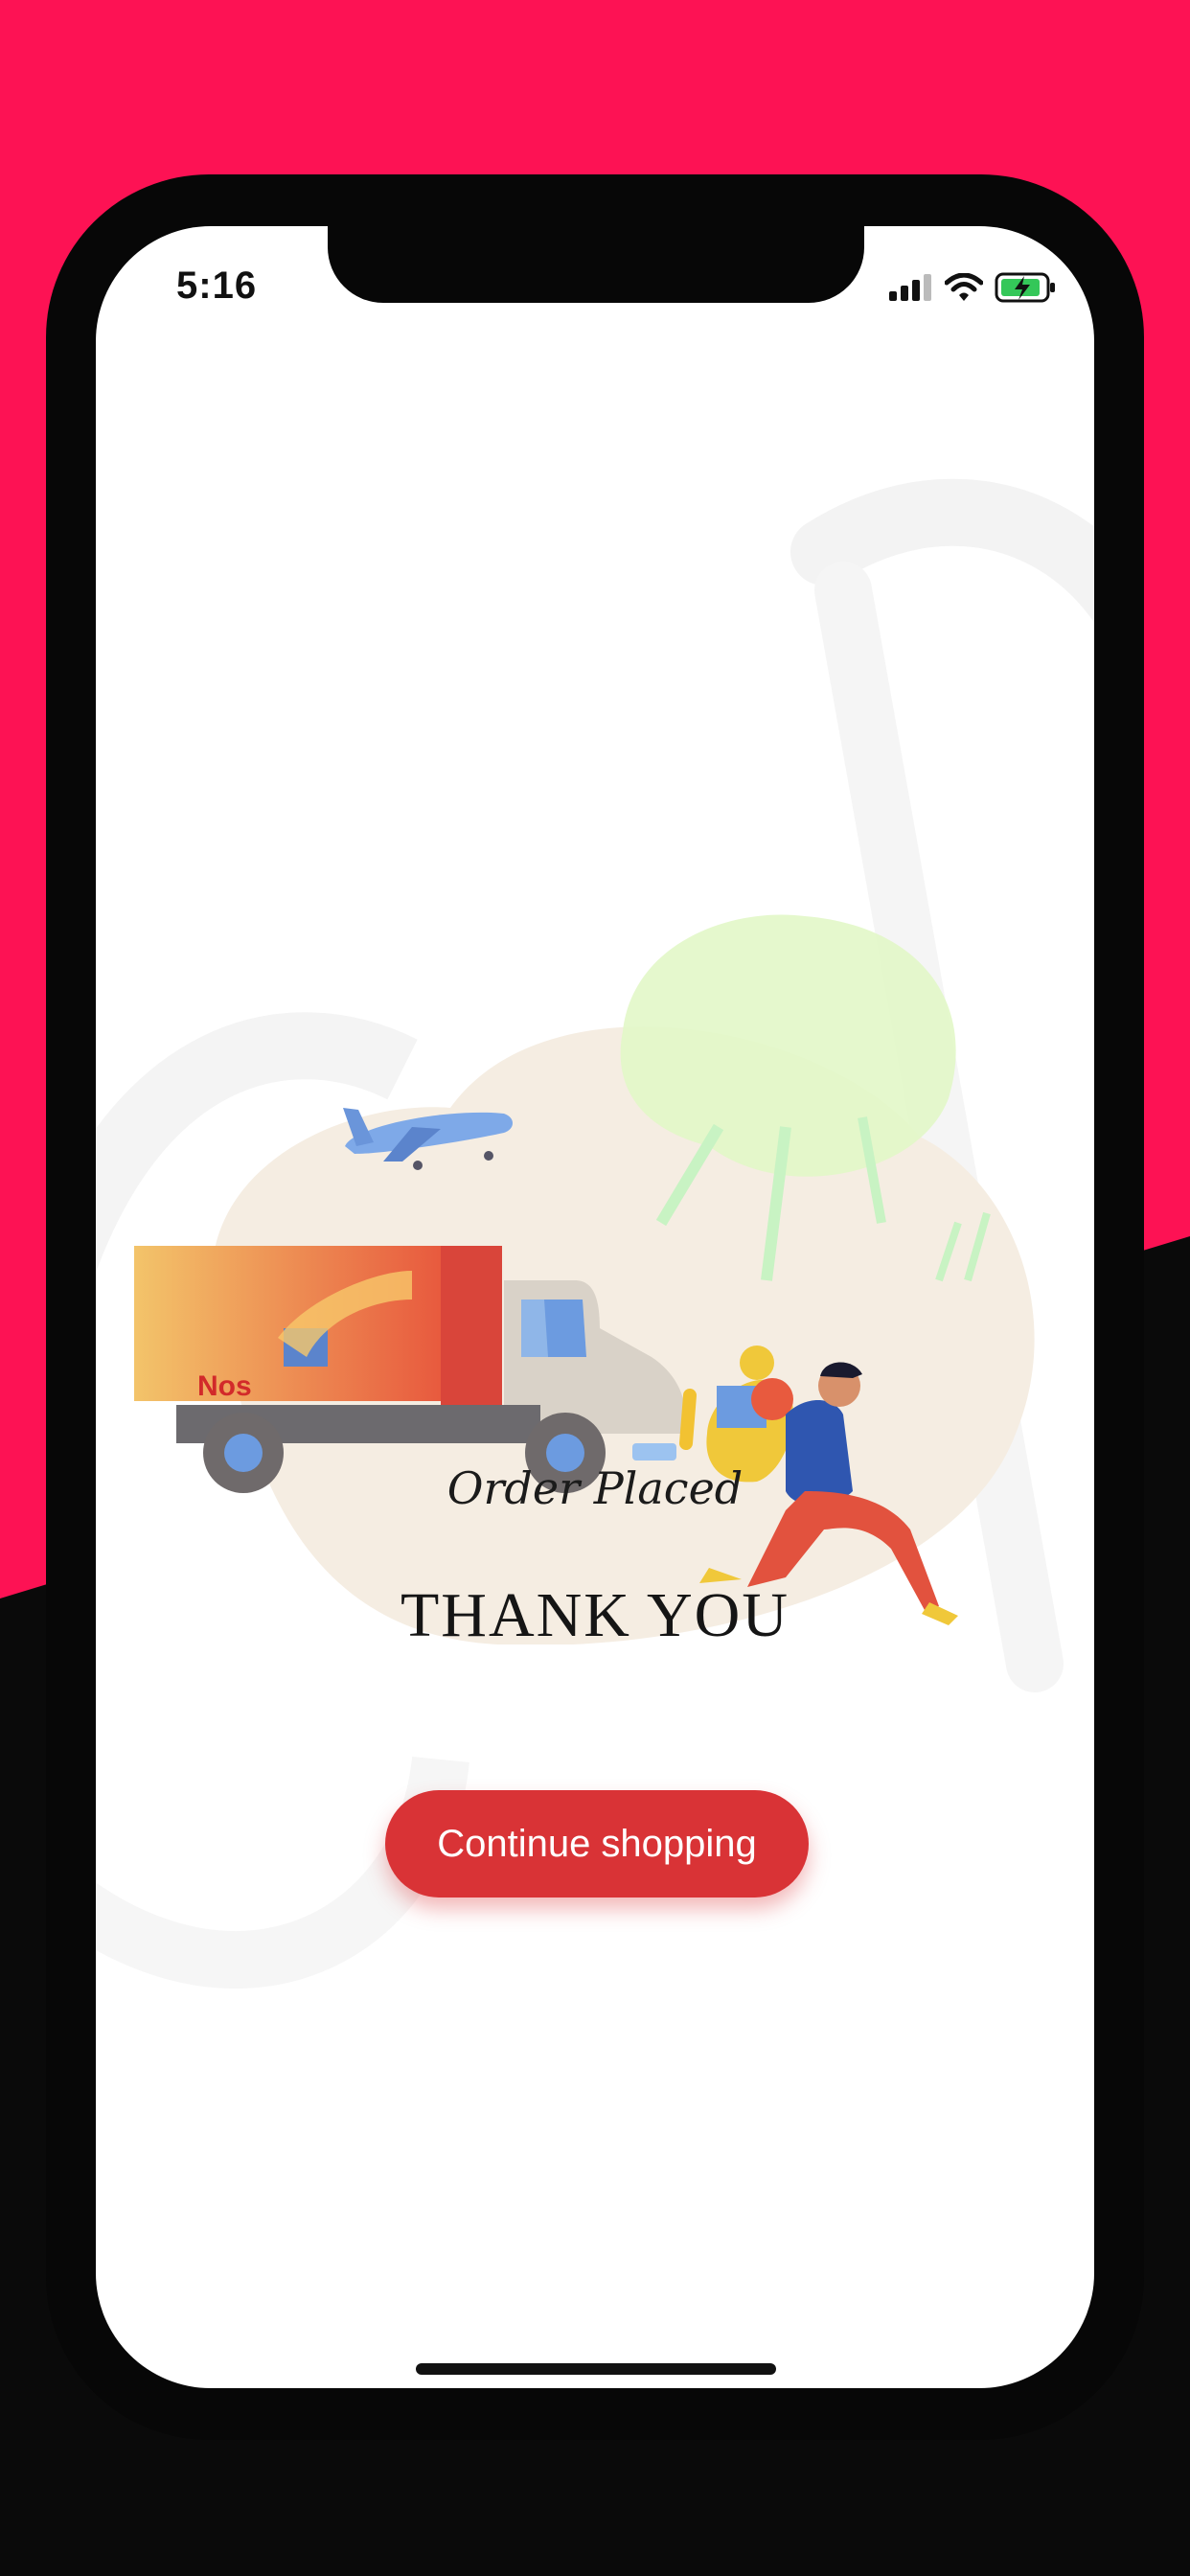 This screenshot has width=1190, height=2576. What do you see at coordinates (595, 1488) in the screenshot?
I see `order-status-label: Order Placed` at bounding box center [595, 1488].